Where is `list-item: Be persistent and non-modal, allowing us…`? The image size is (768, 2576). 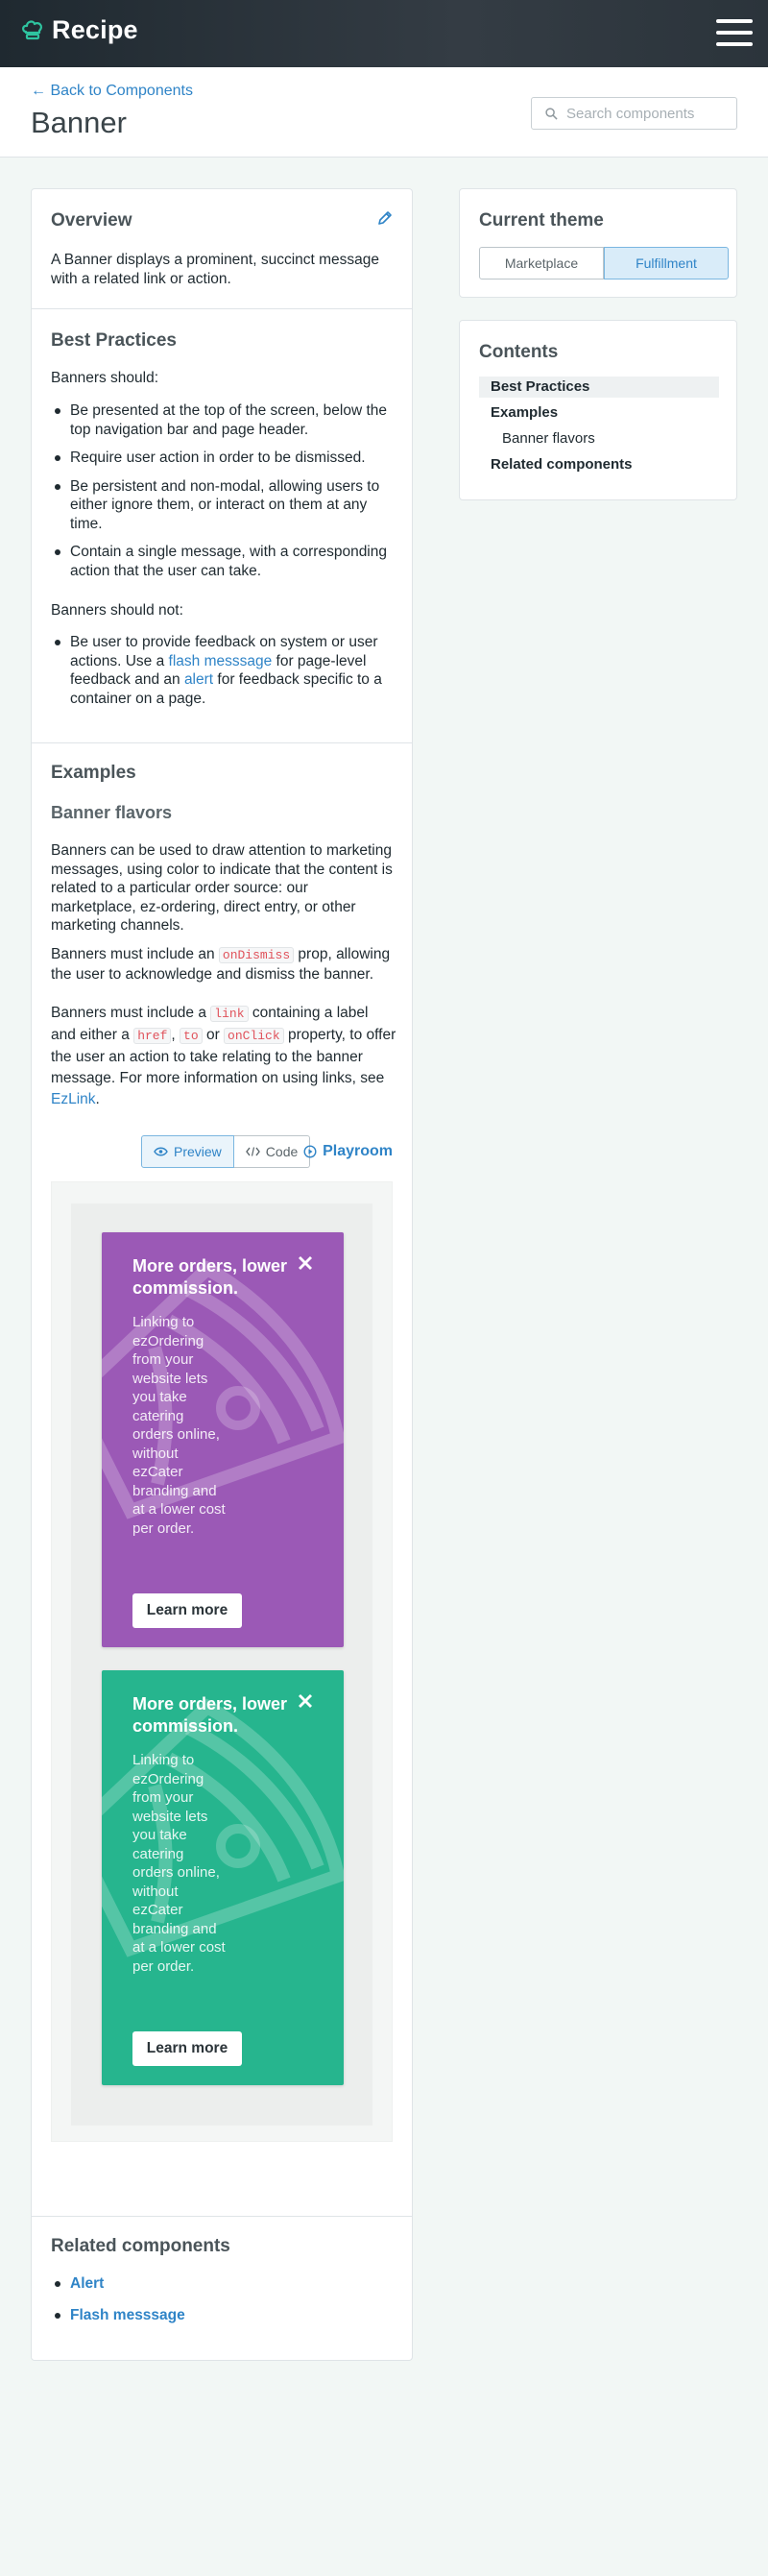
list-item: Be persistent and non-modal, allowing us… is located at coordinates (214, 505).